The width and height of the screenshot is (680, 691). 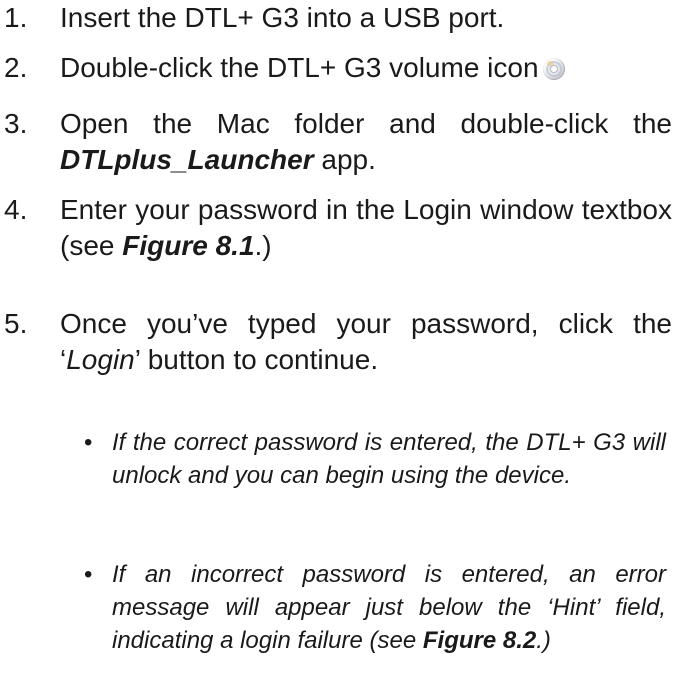 I want to click on step-1: 1. Insert the DTL+ G3 into a USB port., so click(x=336, y=20).